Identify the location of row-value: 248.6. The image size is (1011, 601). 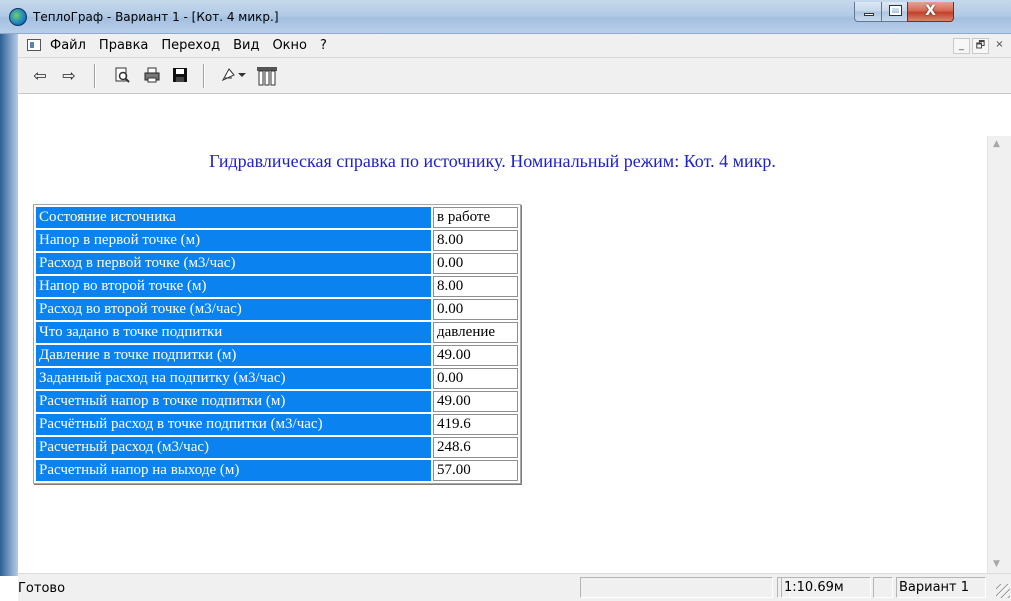
(475, 447).